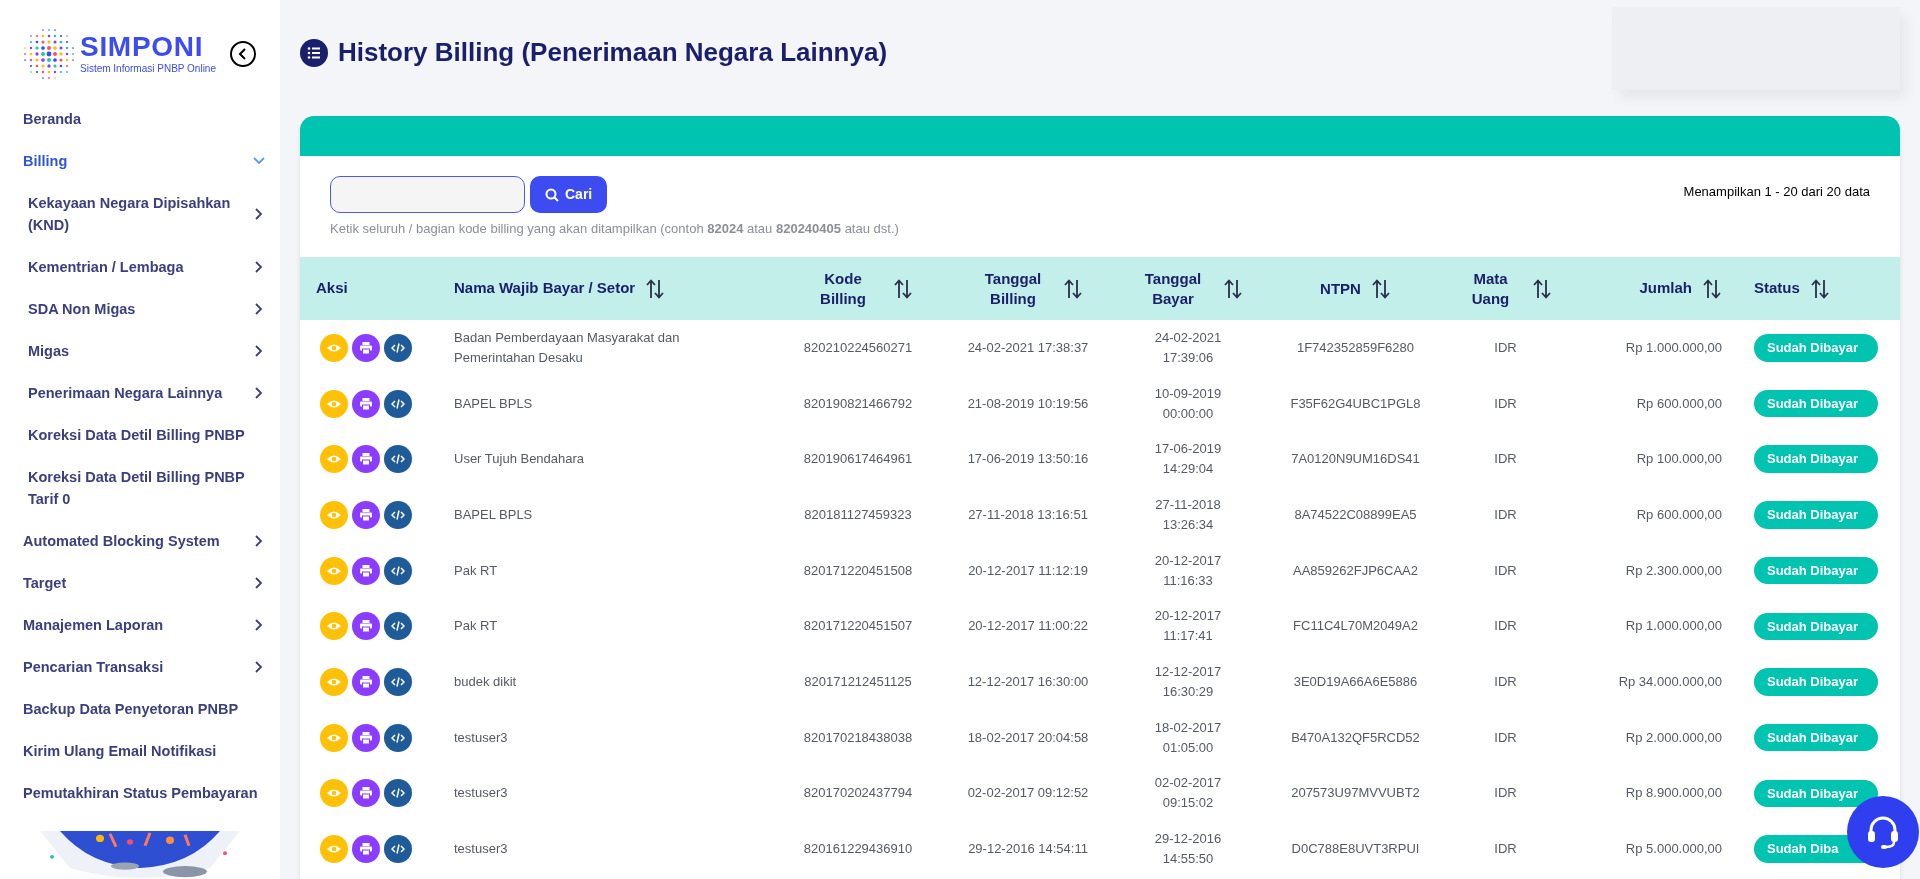 This screenshot has height=879, width=1920. I want to click on submenu-item: Koreksi Data Detil Billing PNBP Tarif 0, so click(140, 488).